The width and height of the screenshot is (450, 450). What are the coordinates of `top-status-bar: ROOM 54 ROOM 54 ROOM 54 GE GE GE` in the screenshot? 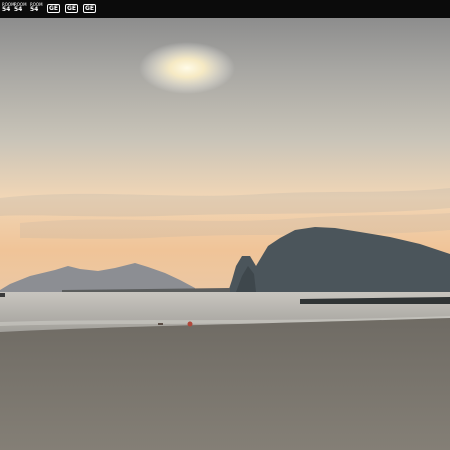 It's located at (225, 9).